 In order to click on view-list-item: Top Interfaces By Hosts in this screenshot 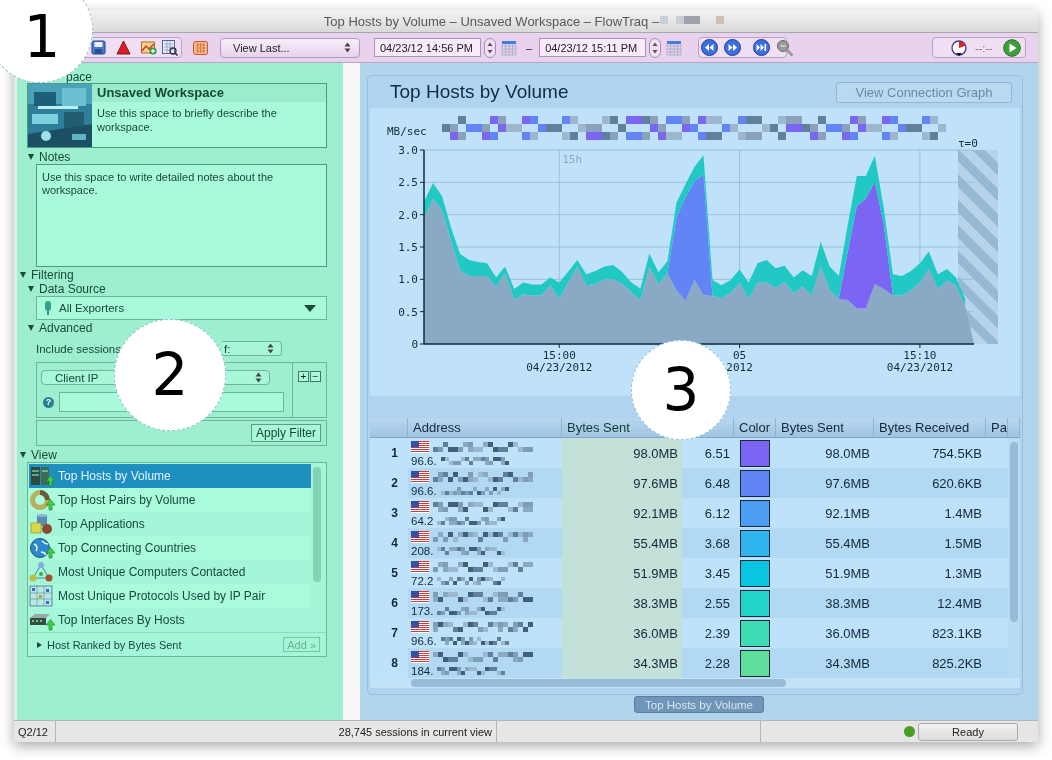, I will do `click(170, 620)`.